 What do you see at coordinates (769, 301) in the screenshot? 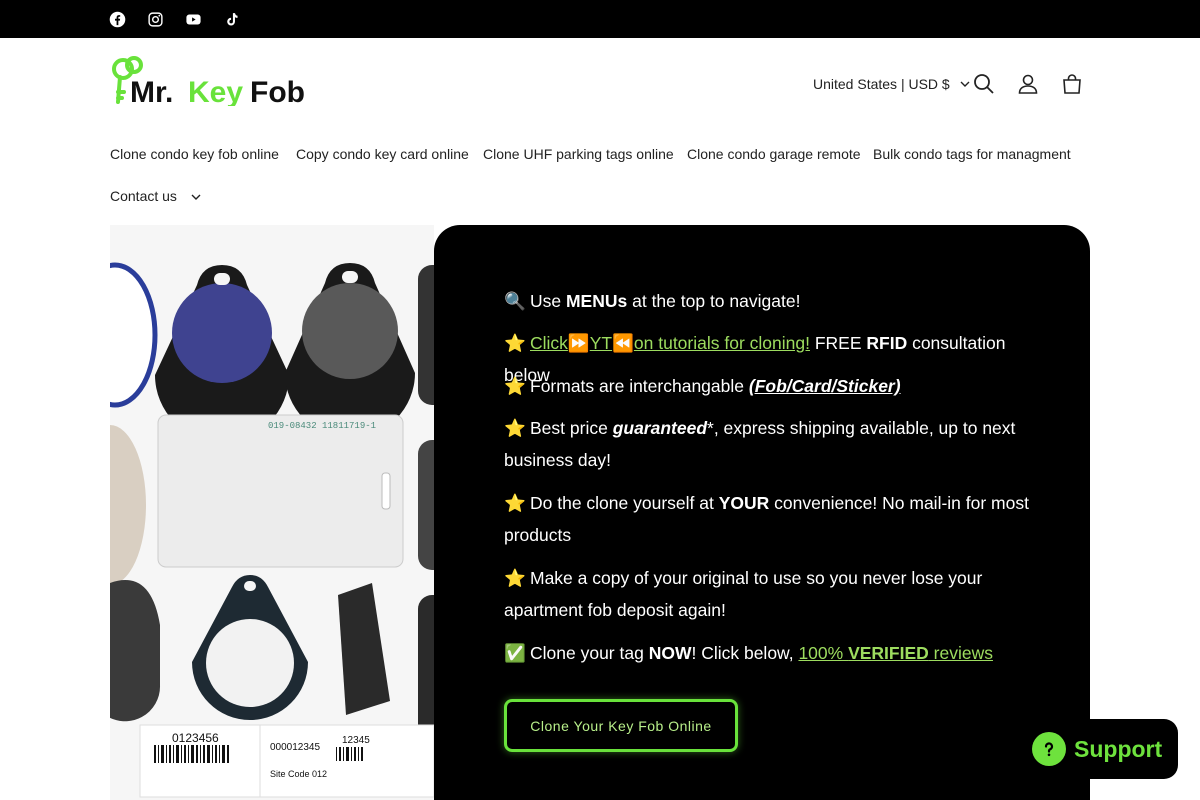
I see `info-line-menus: 🔍 Use MENUs at the top to navigate!` at bounding box center [769, 301].